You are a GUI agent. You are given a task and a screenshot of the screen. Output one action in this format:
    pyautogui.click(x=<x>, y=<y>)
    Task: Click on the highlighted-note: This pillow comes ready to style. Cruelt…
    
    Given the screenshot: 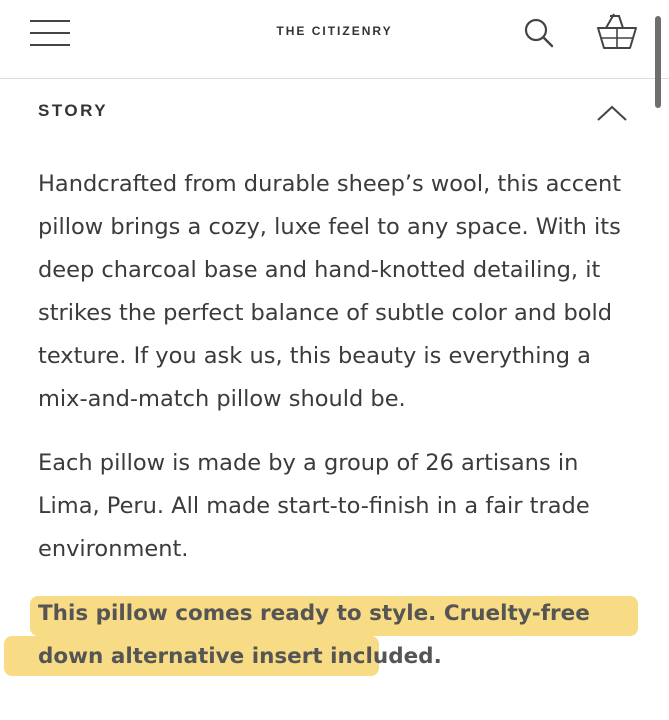 What is the action you would take?
    pyautogui.click(x=321, y=635)
    